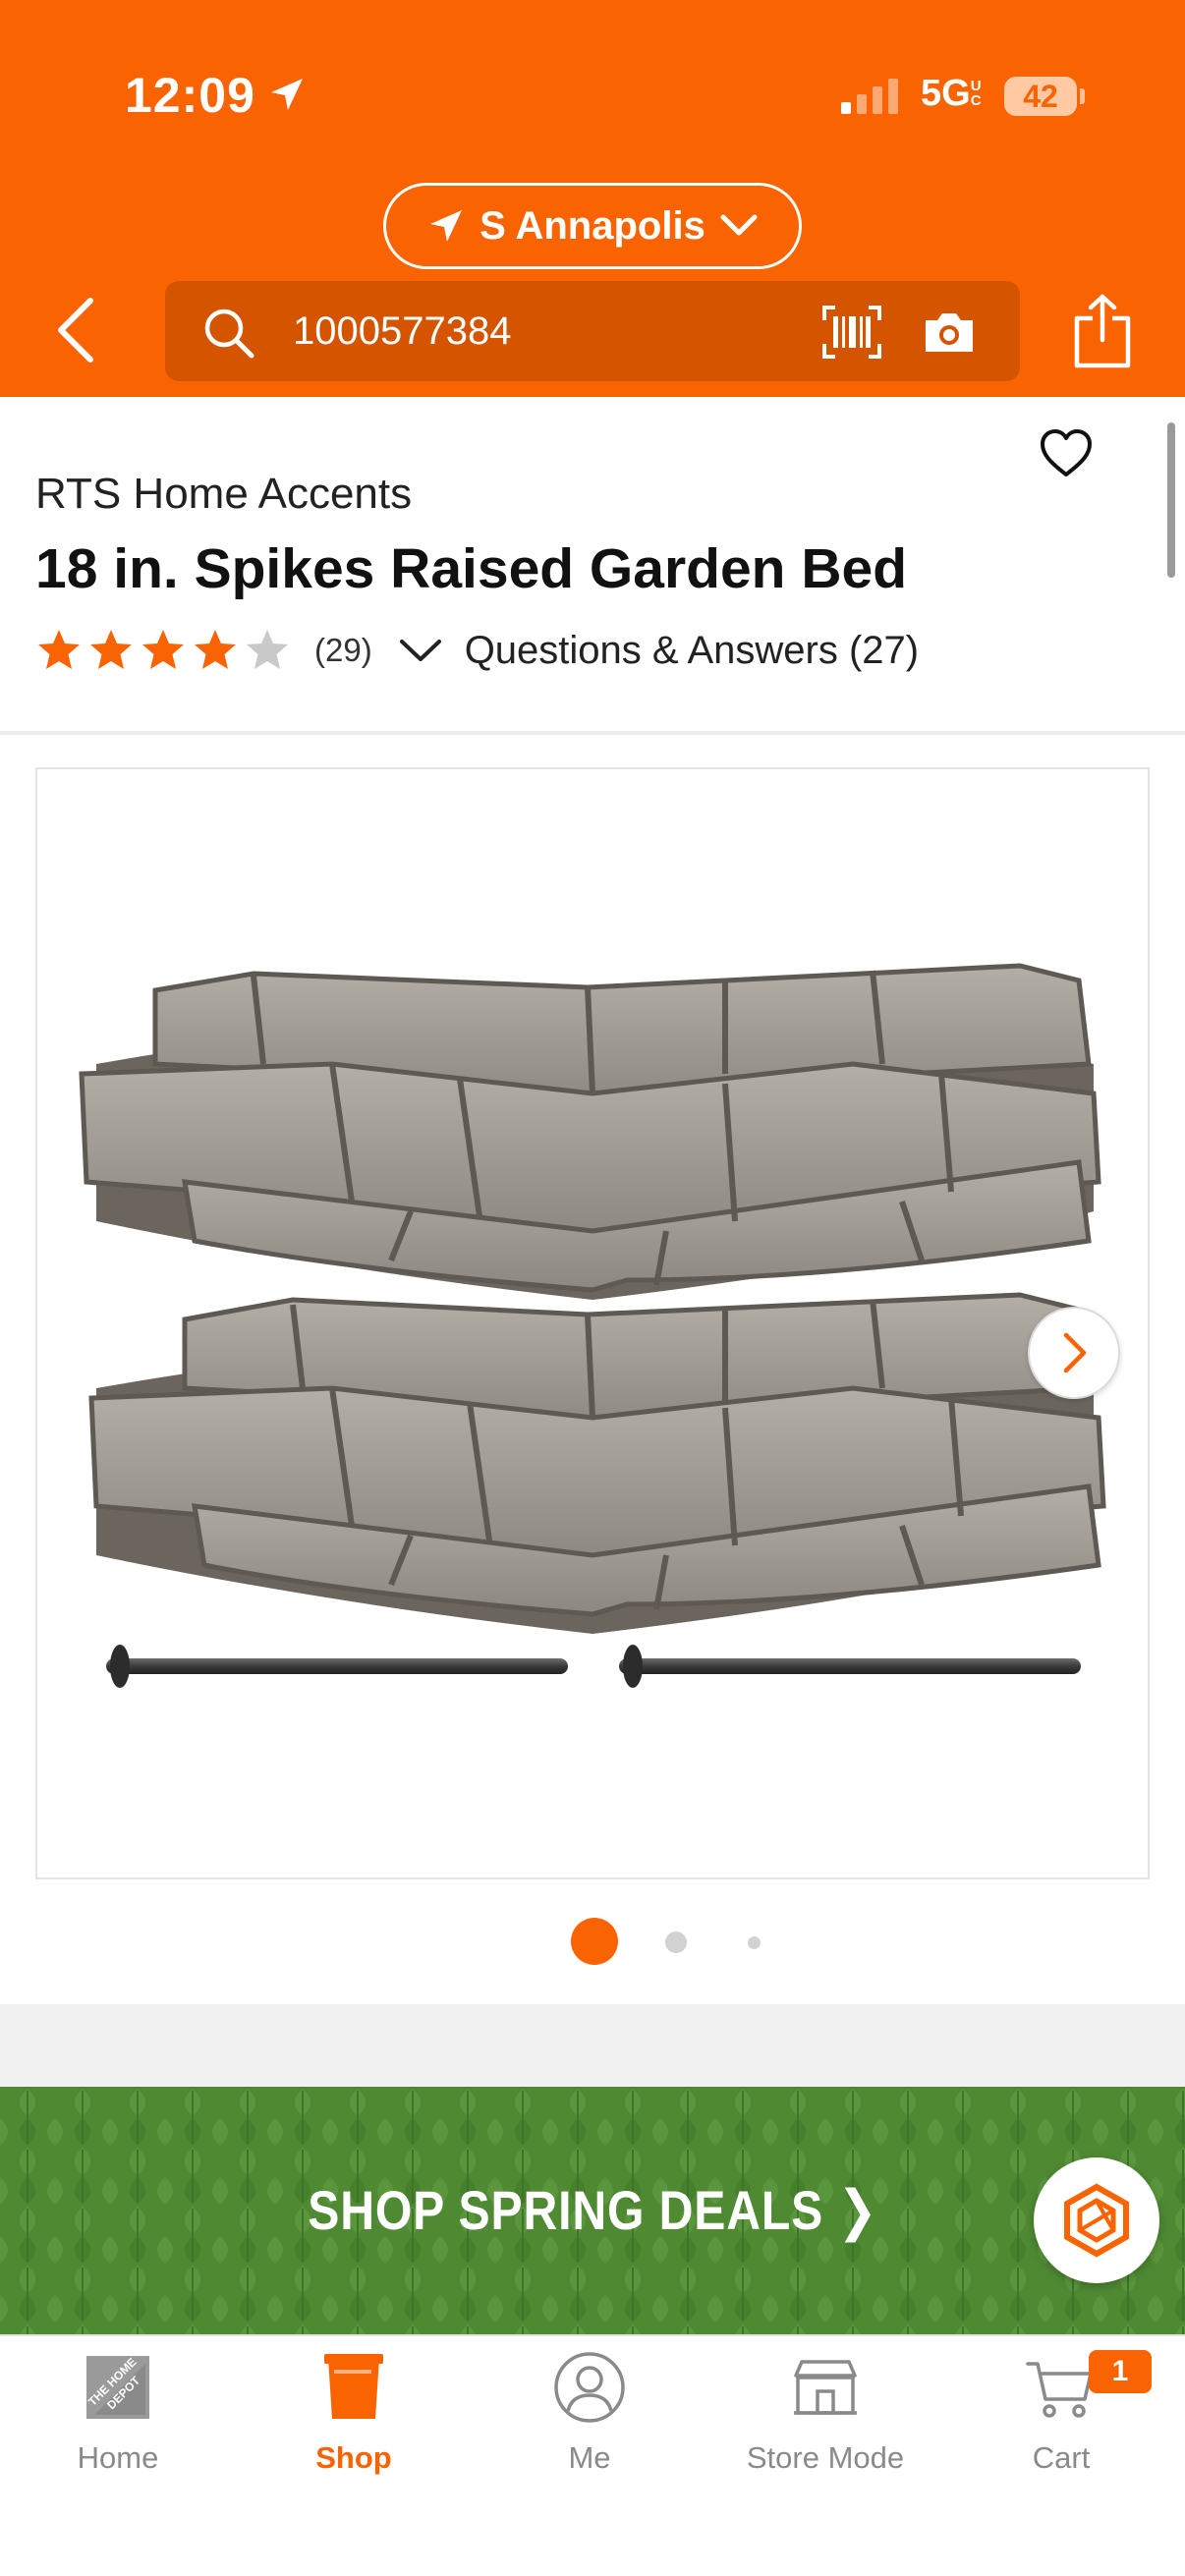  I want to click on cellular-signal-icon, so click(870, 96).